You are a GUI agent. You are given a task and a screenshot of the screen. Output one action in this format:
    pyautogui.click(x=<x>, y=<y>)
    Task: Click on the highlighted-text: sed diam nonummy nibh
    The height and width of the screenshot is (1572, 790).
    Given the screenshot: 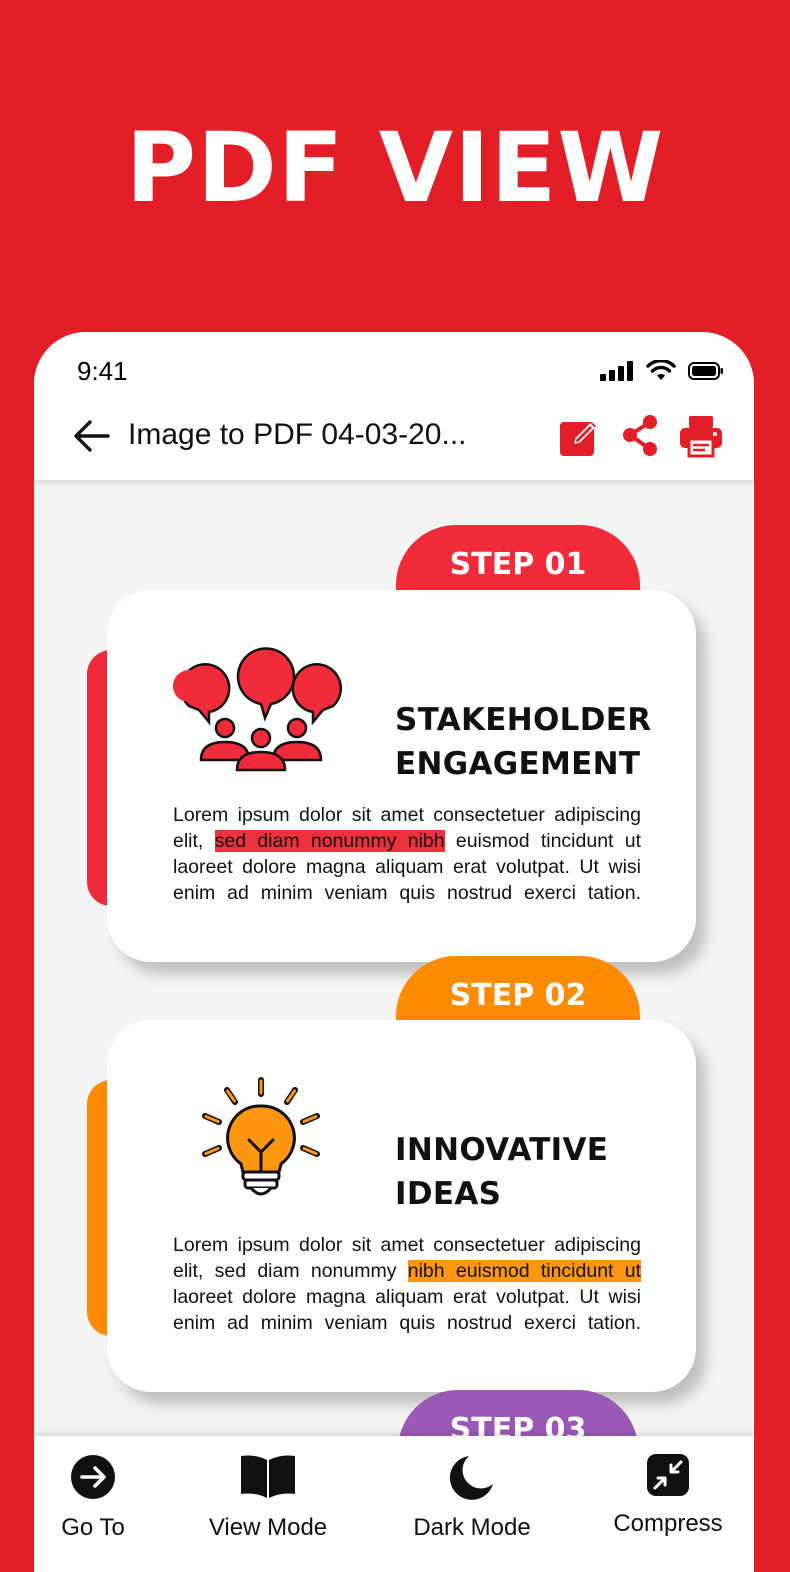 What is the action you would take?
    pyautogui.click(x=329, y=841)
    